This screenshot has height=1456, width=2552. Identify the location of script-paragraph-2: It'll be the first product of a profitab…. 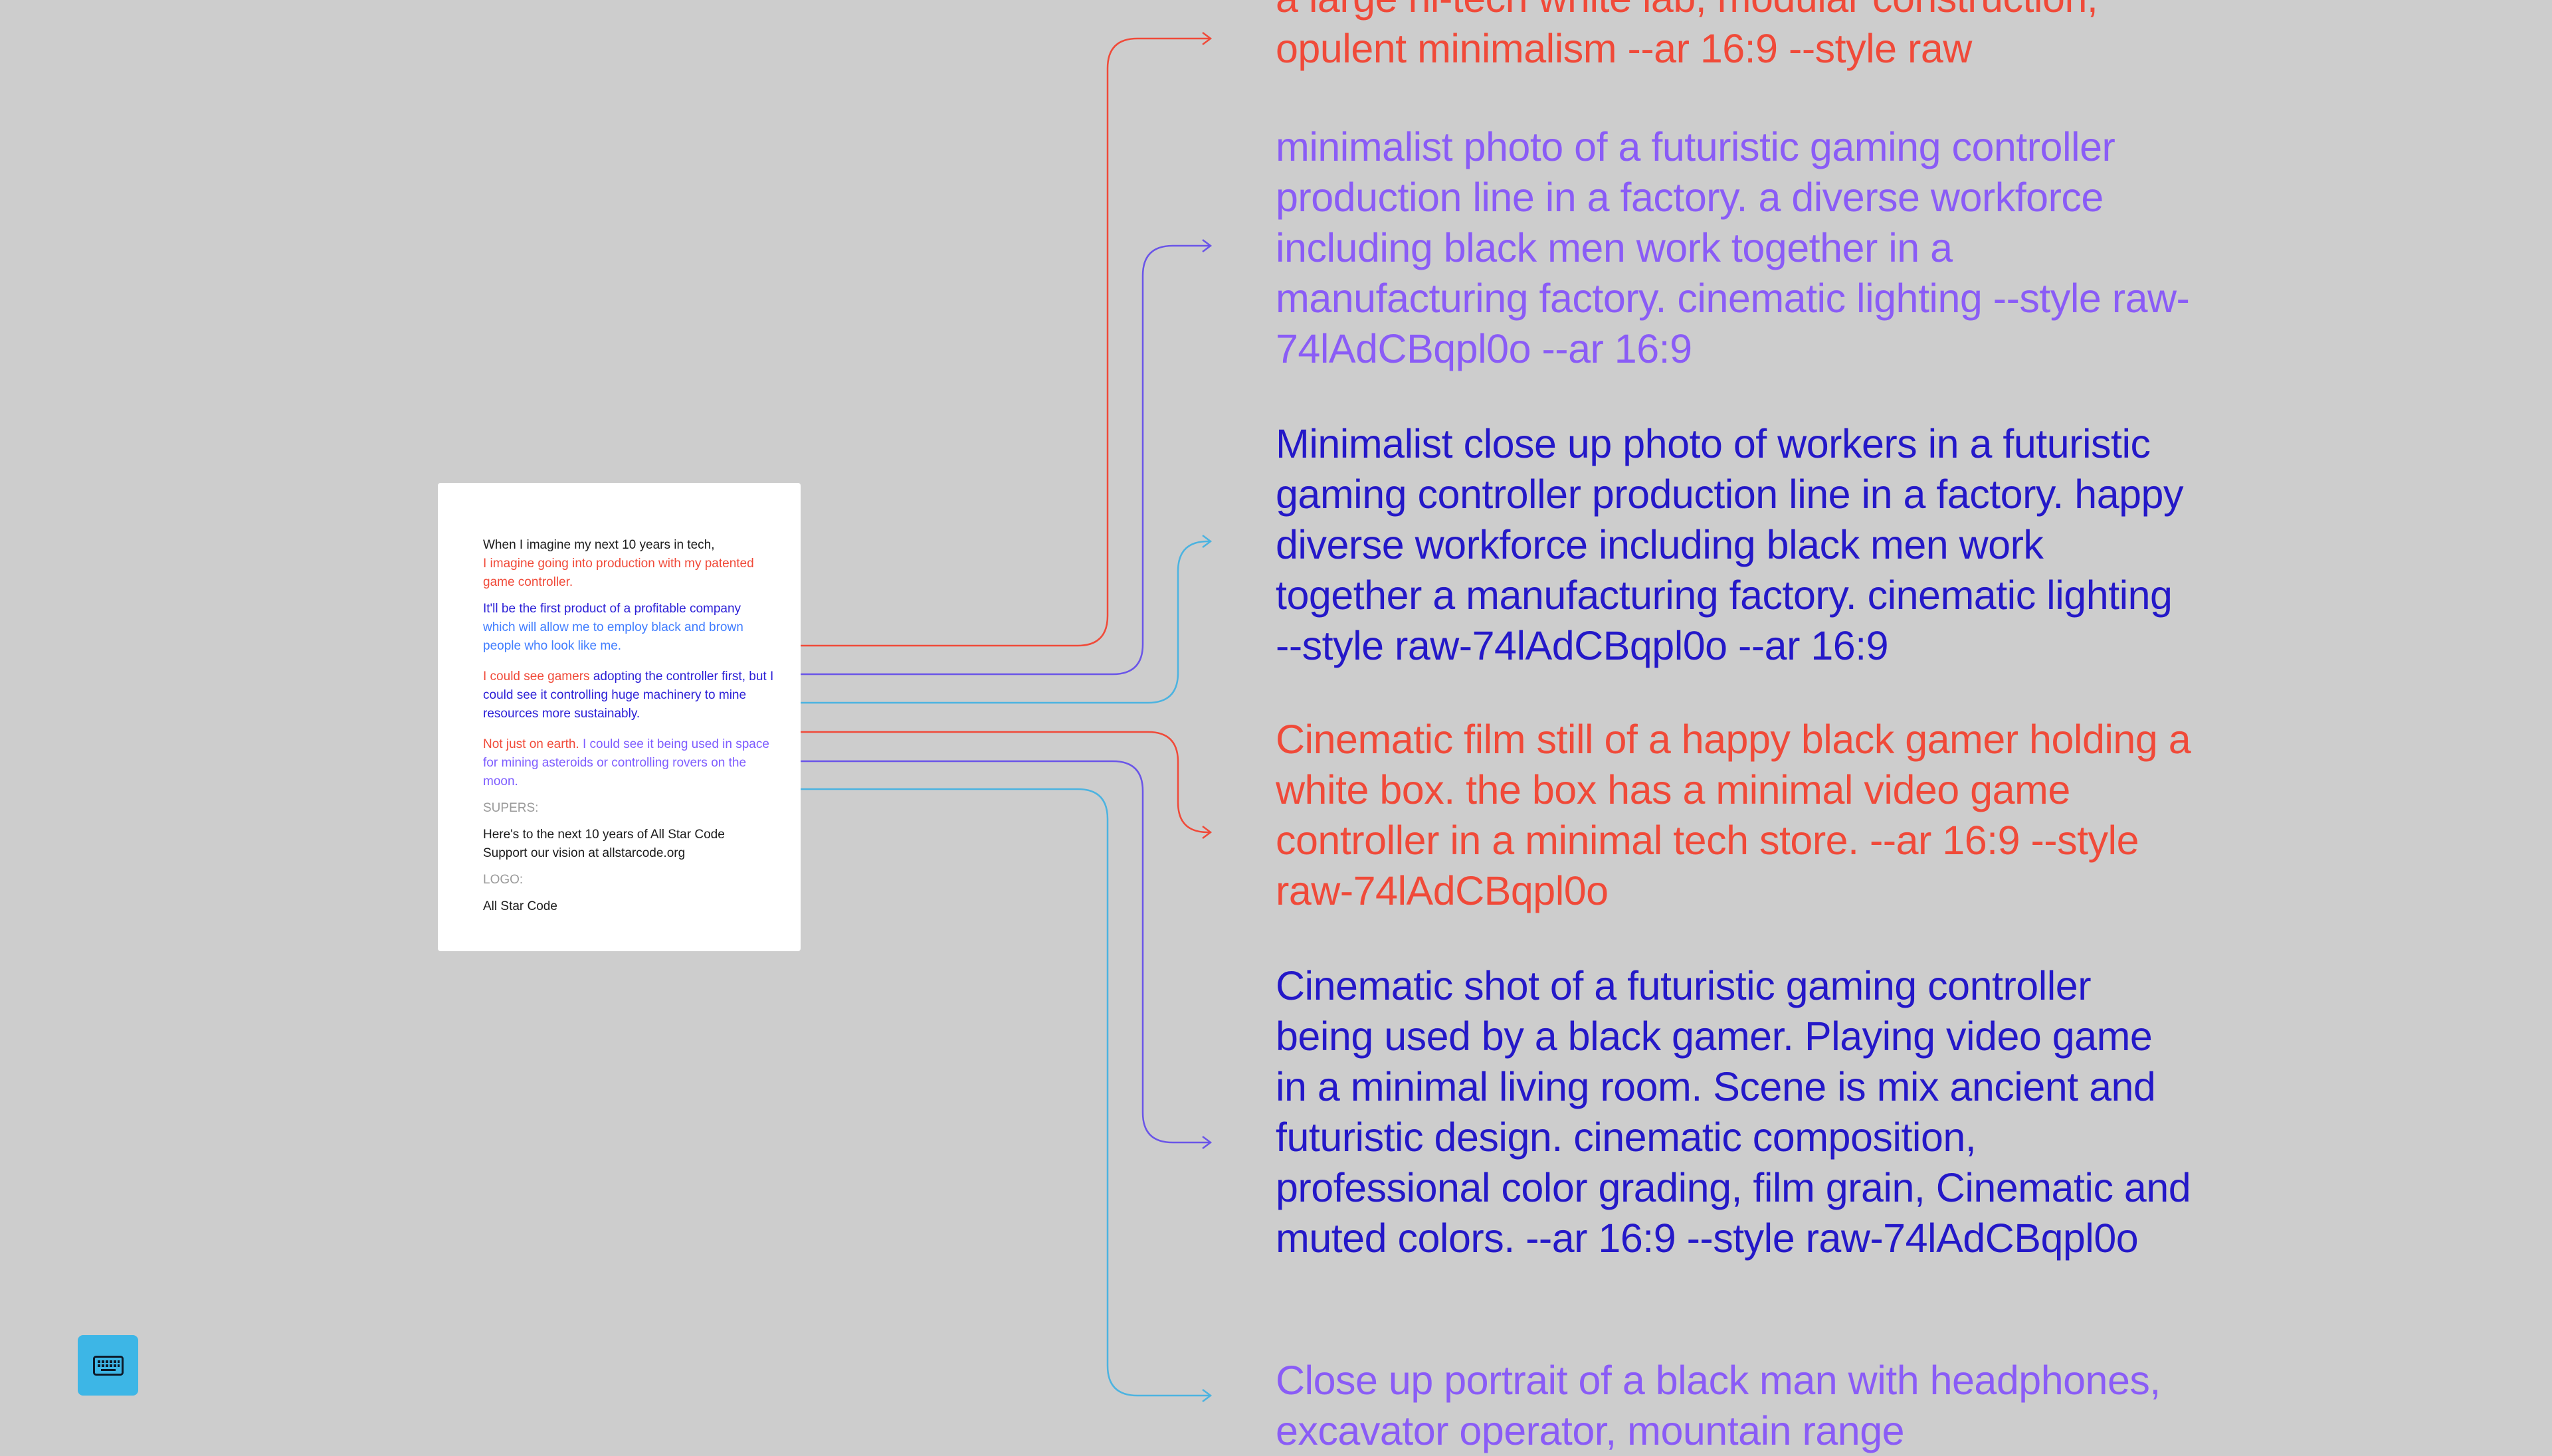
(628, 628).